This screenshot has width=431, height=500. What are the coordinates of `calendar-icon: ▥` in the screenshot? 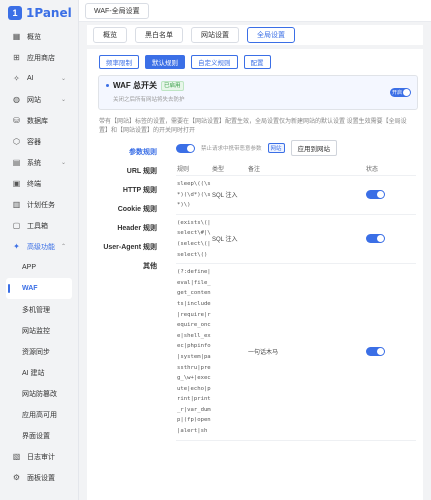 It's located at (16, 204).